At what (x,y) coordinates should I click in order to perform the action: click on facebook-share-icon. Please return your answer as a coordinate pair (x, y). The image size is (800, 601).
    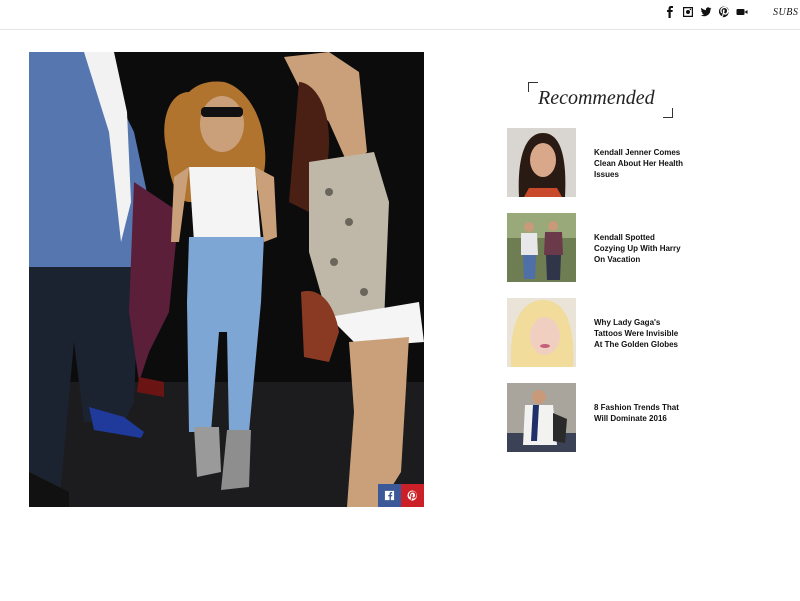
    Looking at the image, I should click on (389, 495).